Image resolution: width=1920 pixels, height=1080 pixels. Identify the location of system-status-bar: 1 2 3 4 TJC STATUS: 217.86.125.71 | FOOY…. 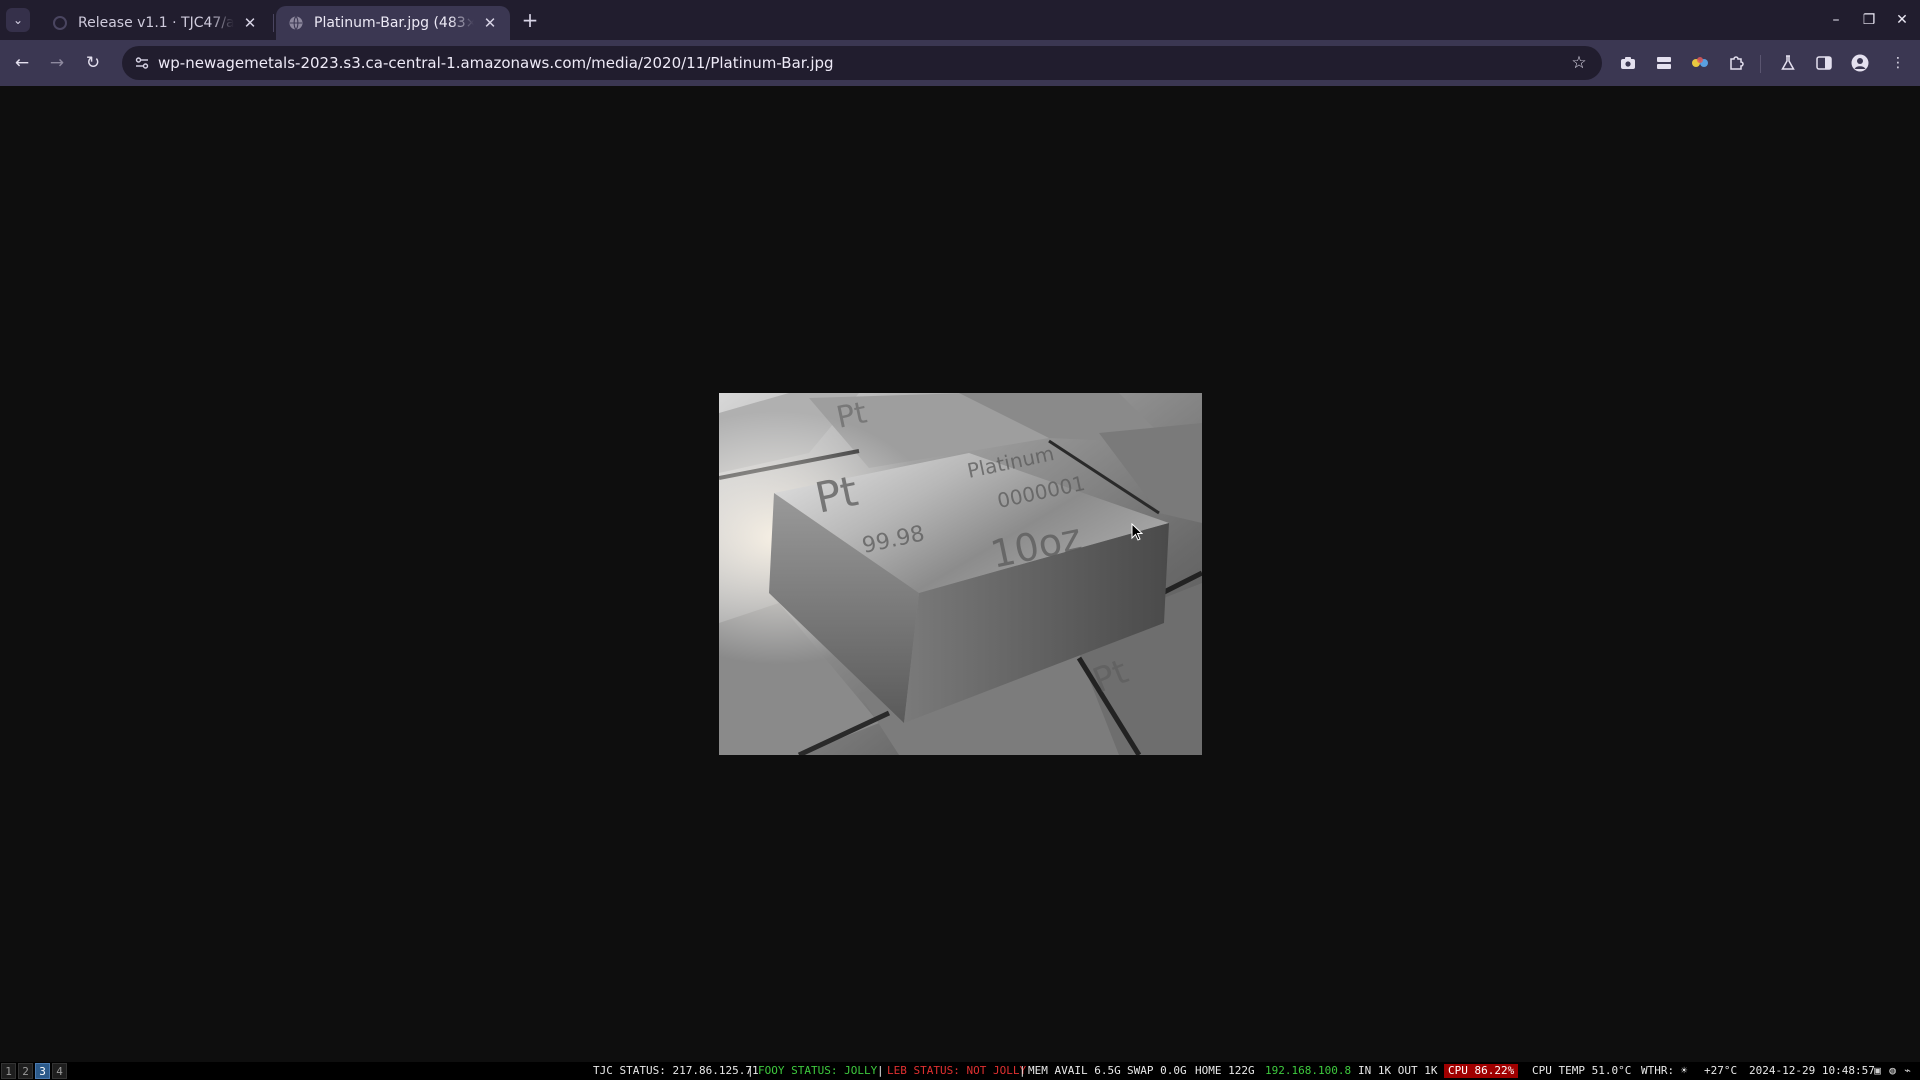
(960, 1071).